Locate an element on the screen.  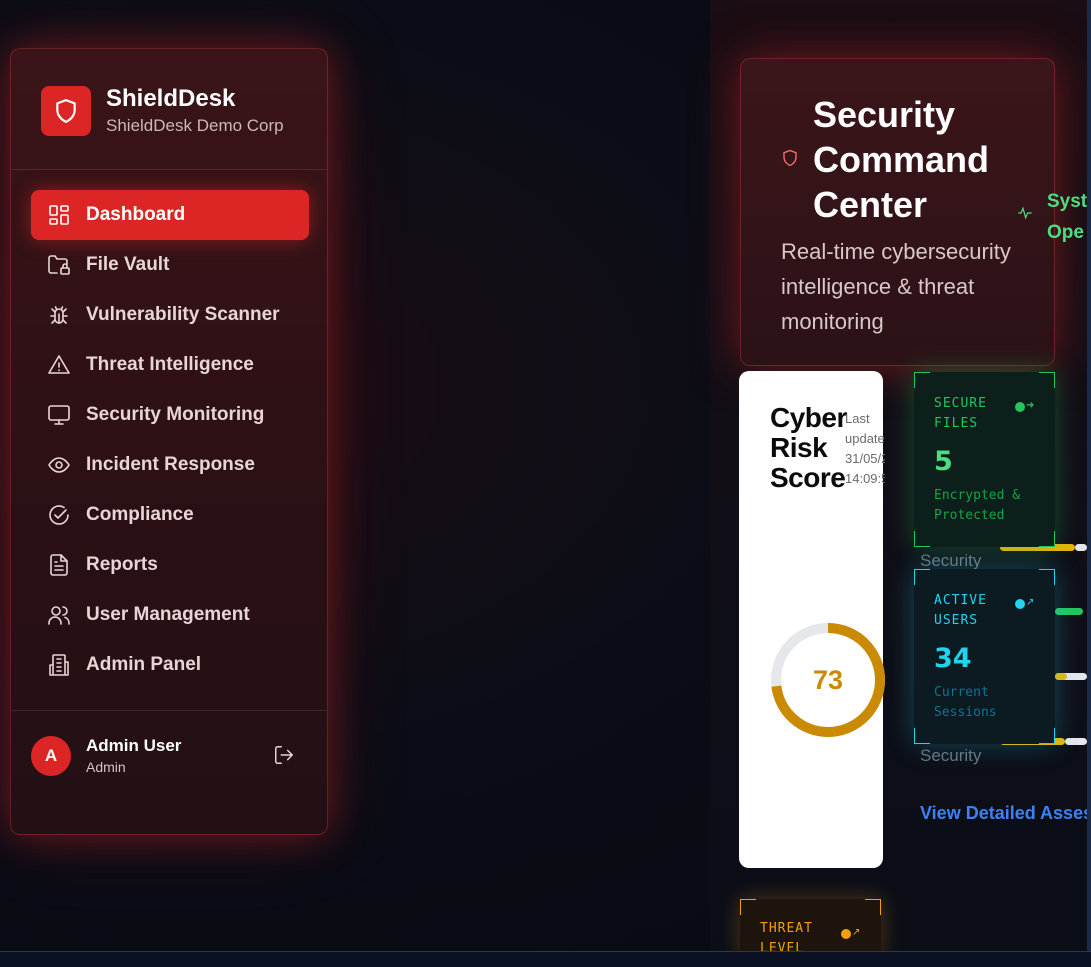
eye-icon is located at coordinates (58, 465).